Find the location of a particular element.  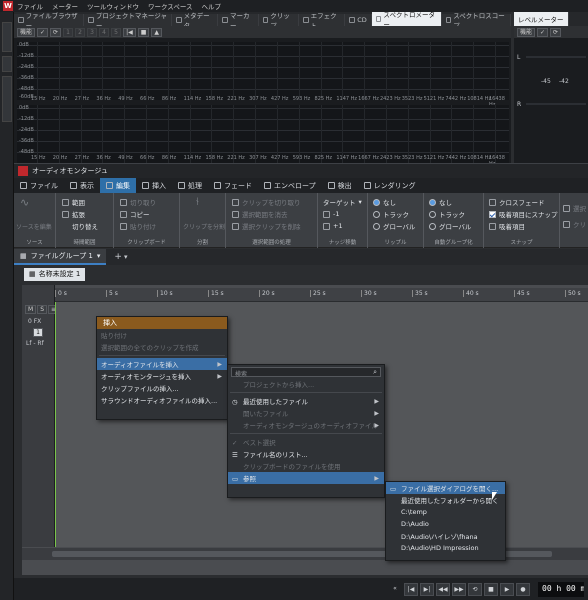

transport-collapse-button: « is located at coordinates (395, 589).